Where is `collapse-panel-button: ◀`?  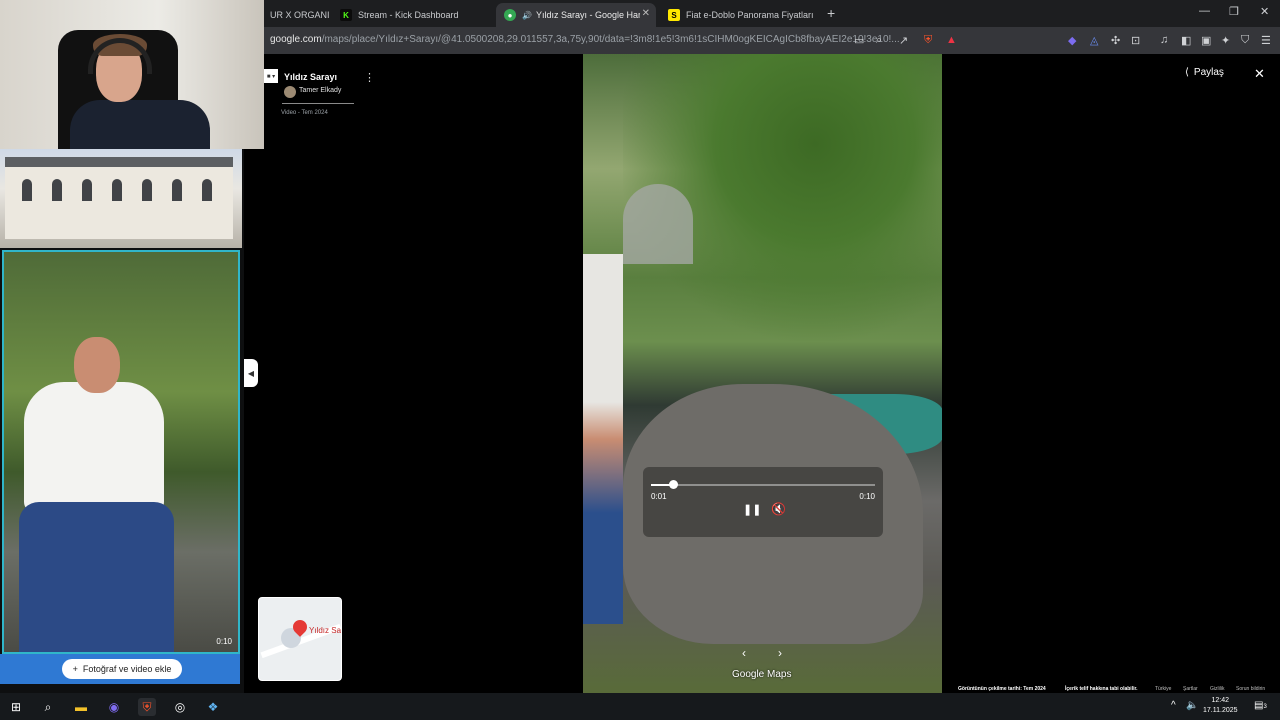
collapse-panel-button: ◀ is located at coordinates (251, 373).